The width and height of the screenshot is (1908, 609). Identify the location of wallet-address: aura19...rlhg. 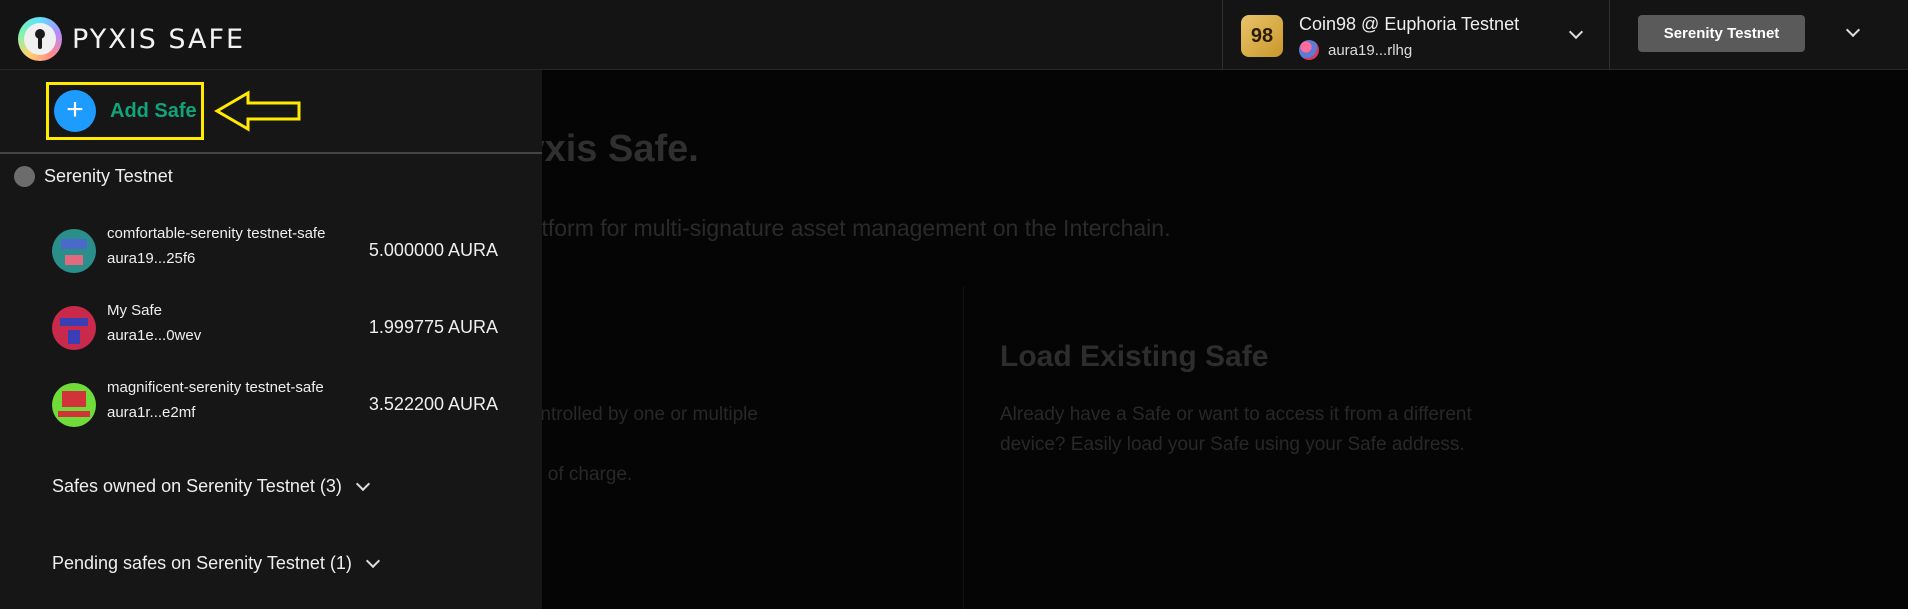
(1370, 50).